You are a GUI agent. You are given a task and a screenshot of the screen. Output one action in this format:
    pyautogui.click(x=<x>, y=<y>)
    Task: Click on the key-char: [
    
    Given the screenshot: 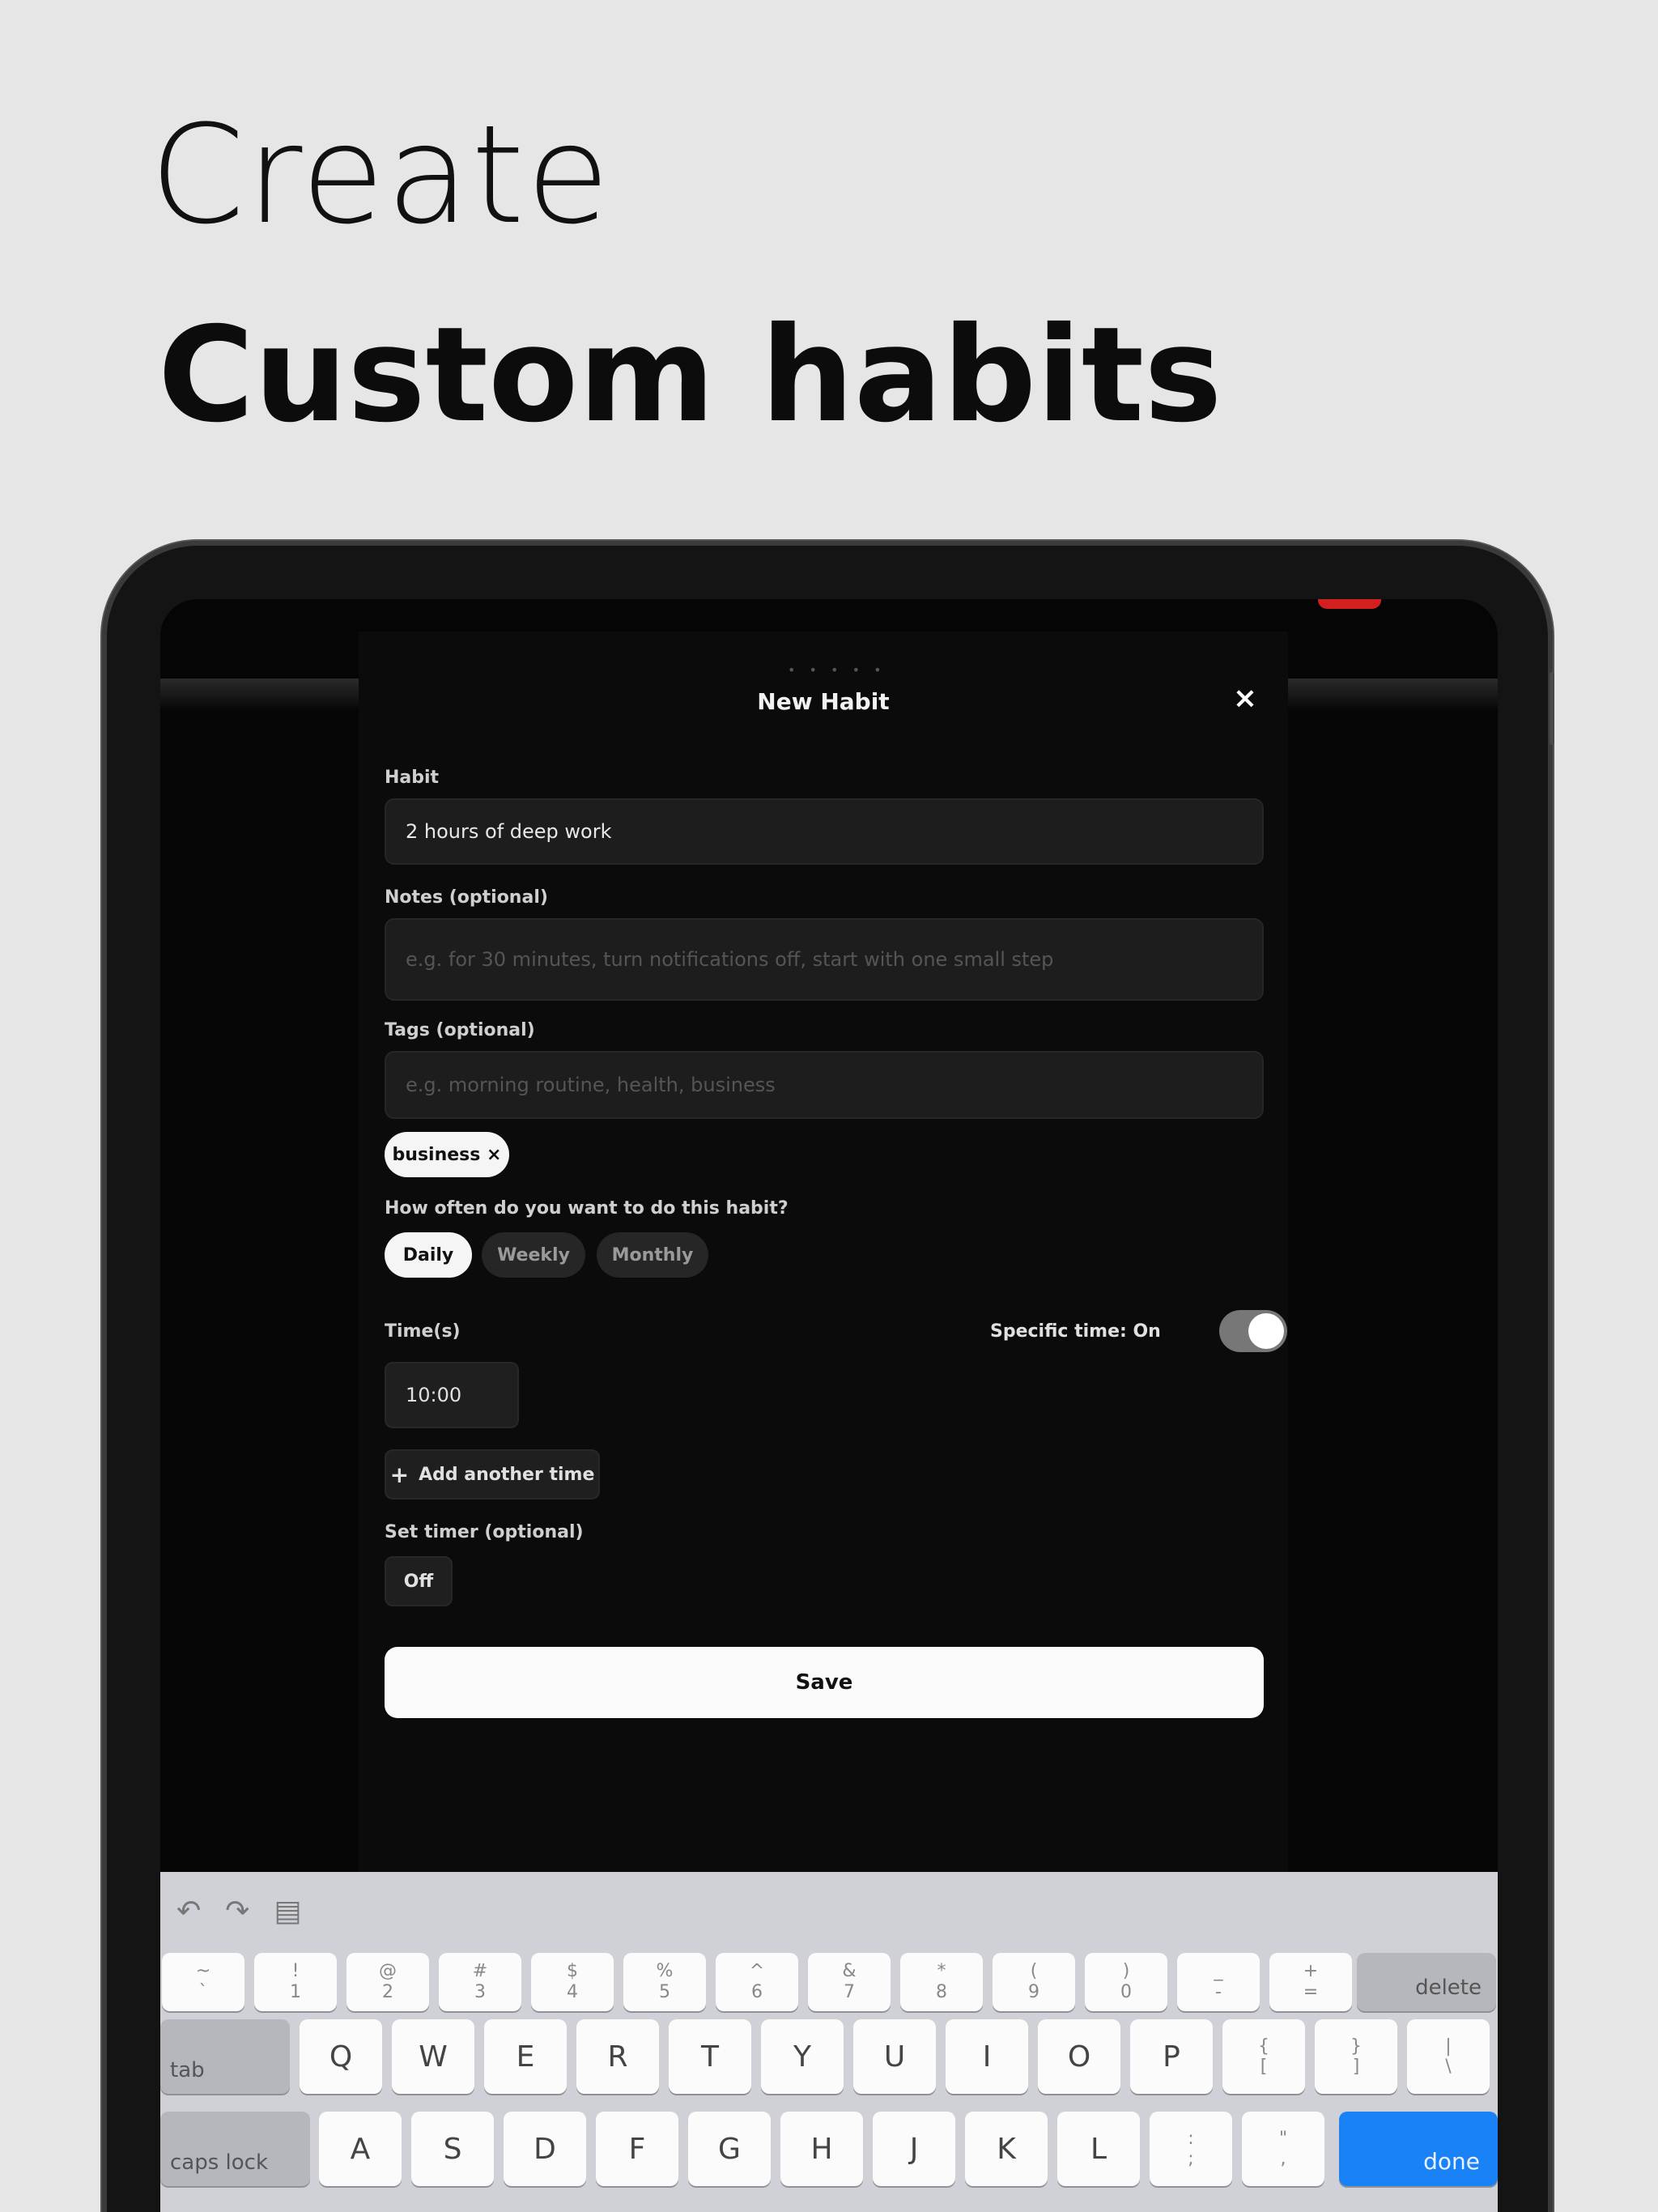 What is the action you would take?
    pyautogui.click(x=1264, y=2067)
    